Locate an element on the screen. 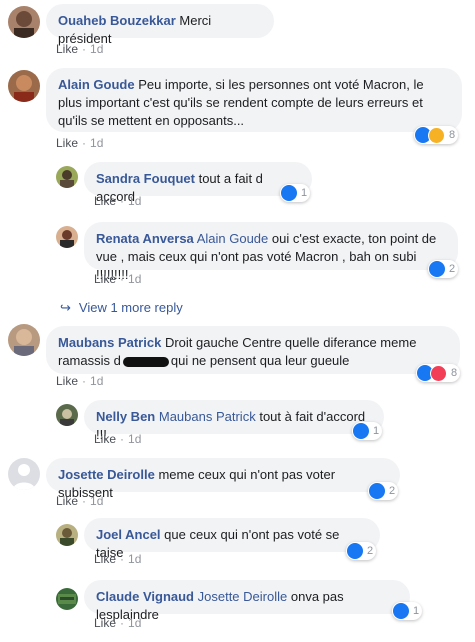  default-avatar-icon is located at coordinates (24, 474).